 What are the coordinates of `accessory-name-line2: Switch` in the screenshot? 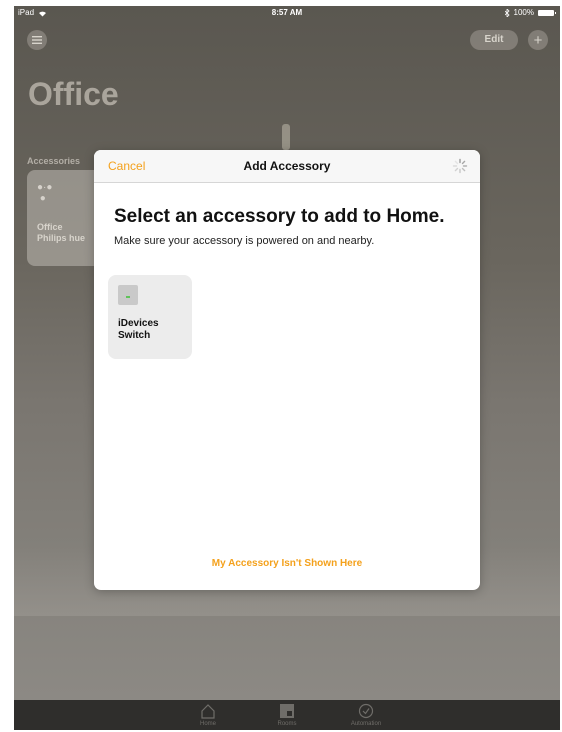 It's located at (134, 335).